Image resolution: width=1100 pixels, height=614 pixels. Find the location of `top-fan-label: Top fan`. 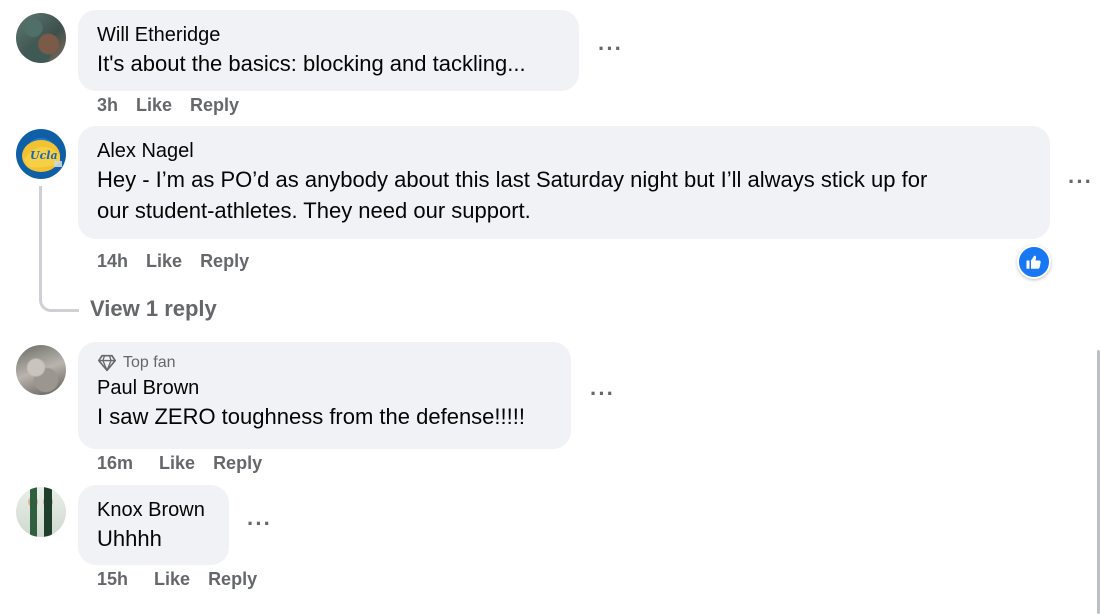

top-fan-label: Top fan is located at coordinates (149, 362).